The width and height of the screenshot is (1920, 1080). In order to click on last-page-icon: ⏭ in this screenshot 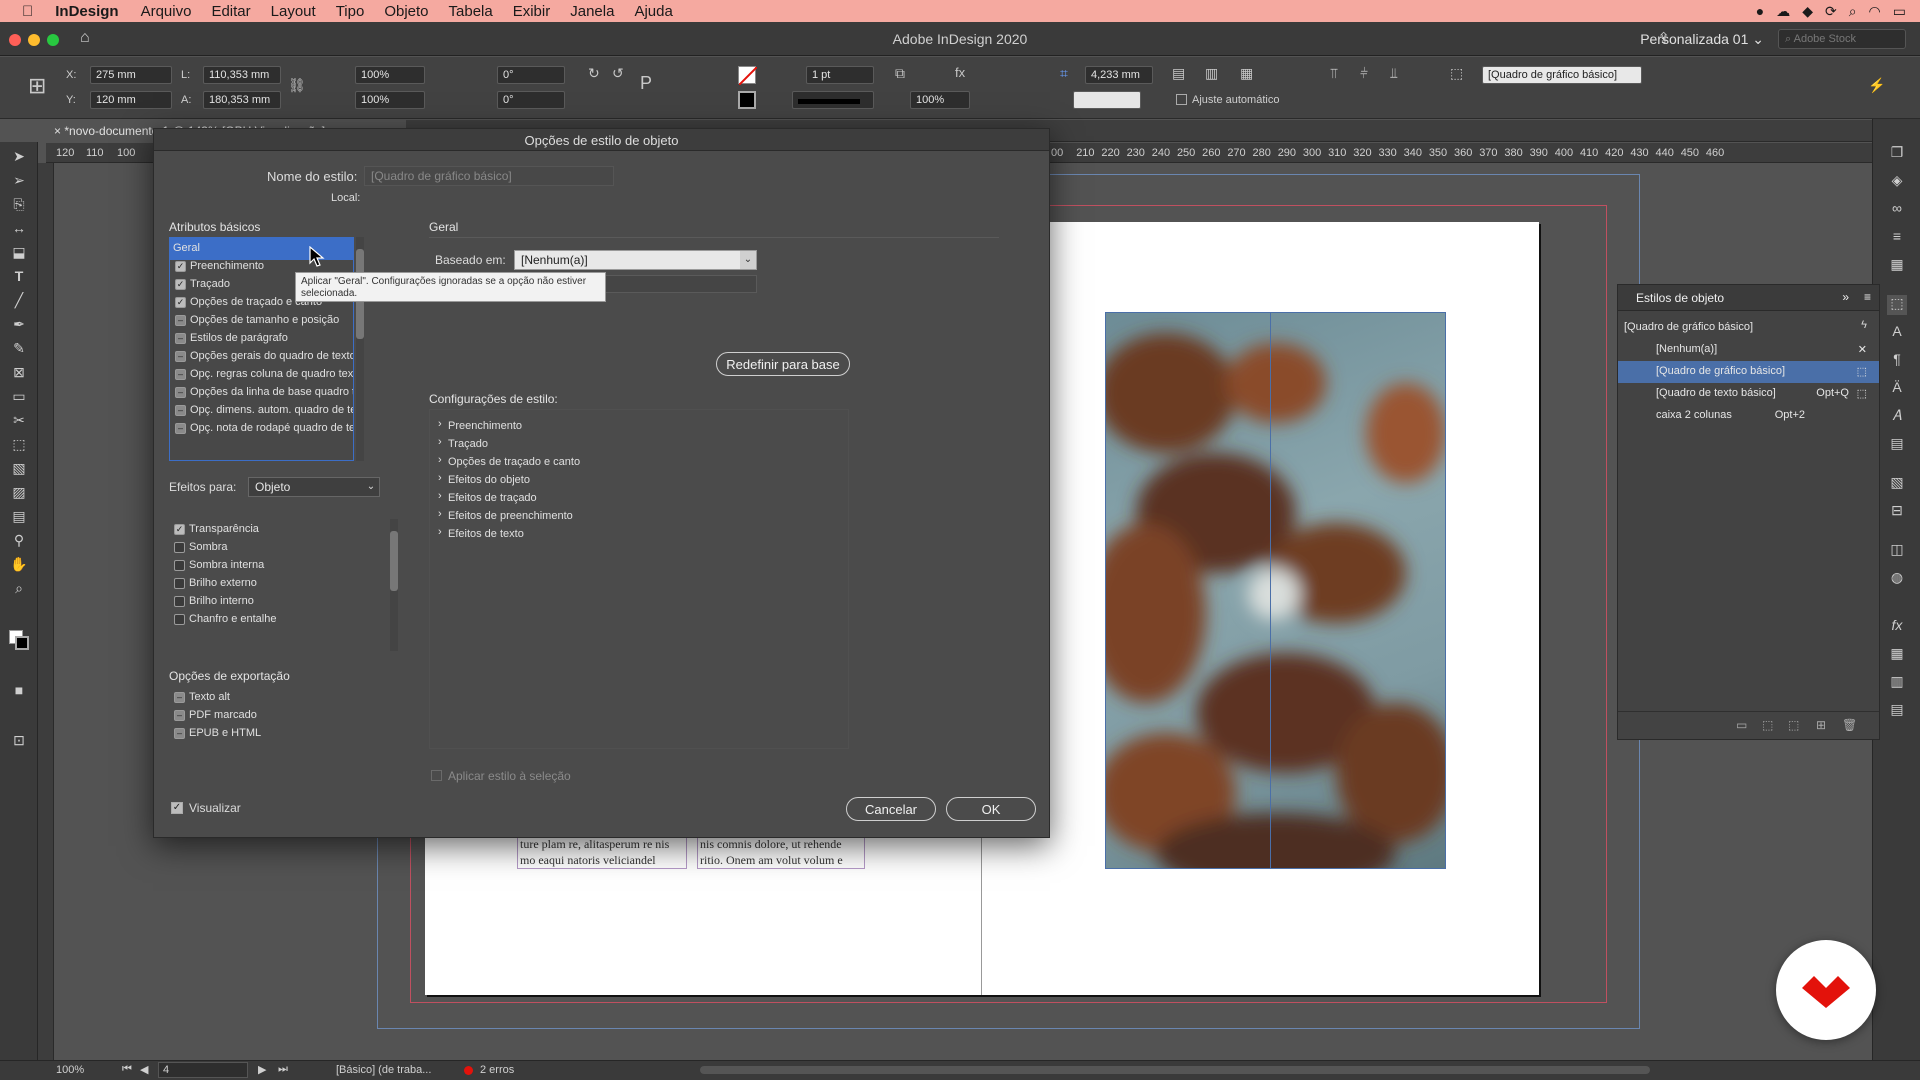, I will do `click(283, 1069)`.